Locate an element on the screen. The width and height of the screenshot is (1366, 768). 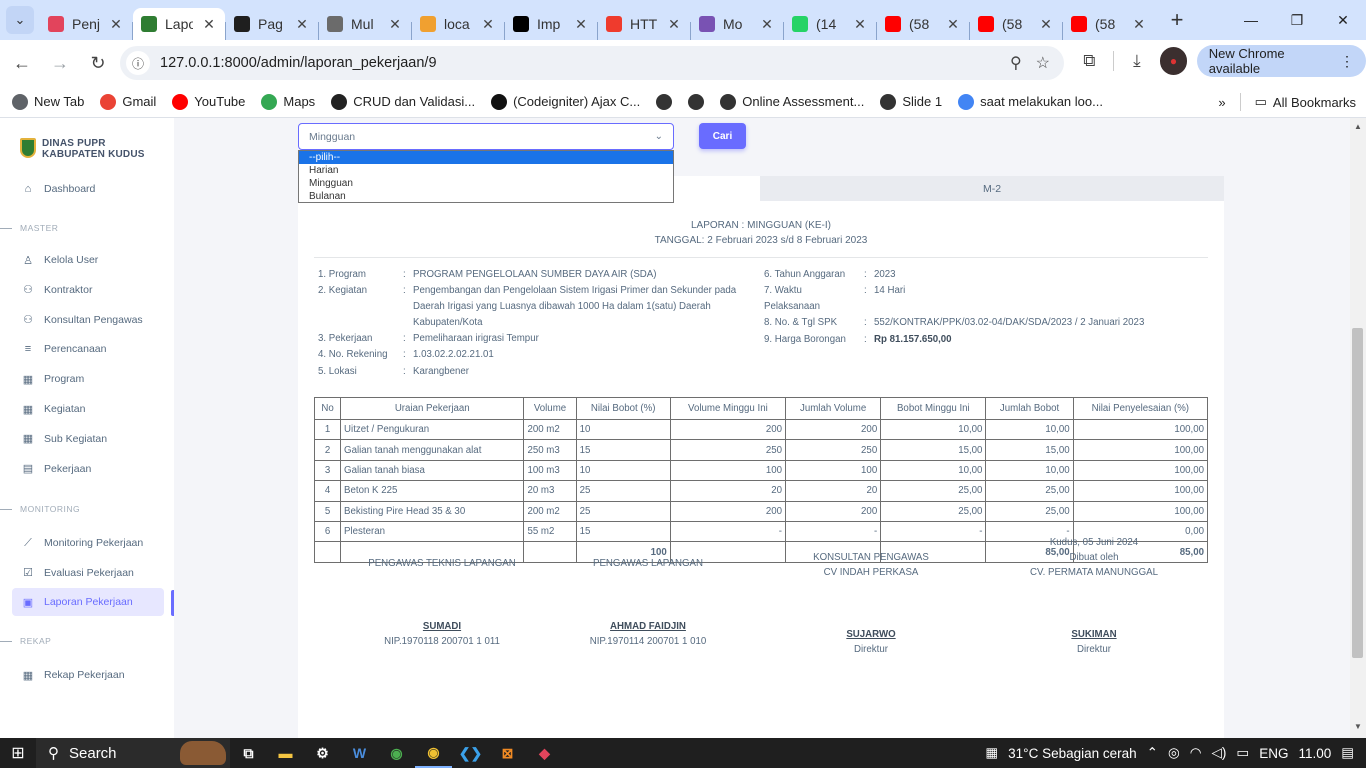
browser-tab: Mo ✕ is located at coordinates (737, 24).